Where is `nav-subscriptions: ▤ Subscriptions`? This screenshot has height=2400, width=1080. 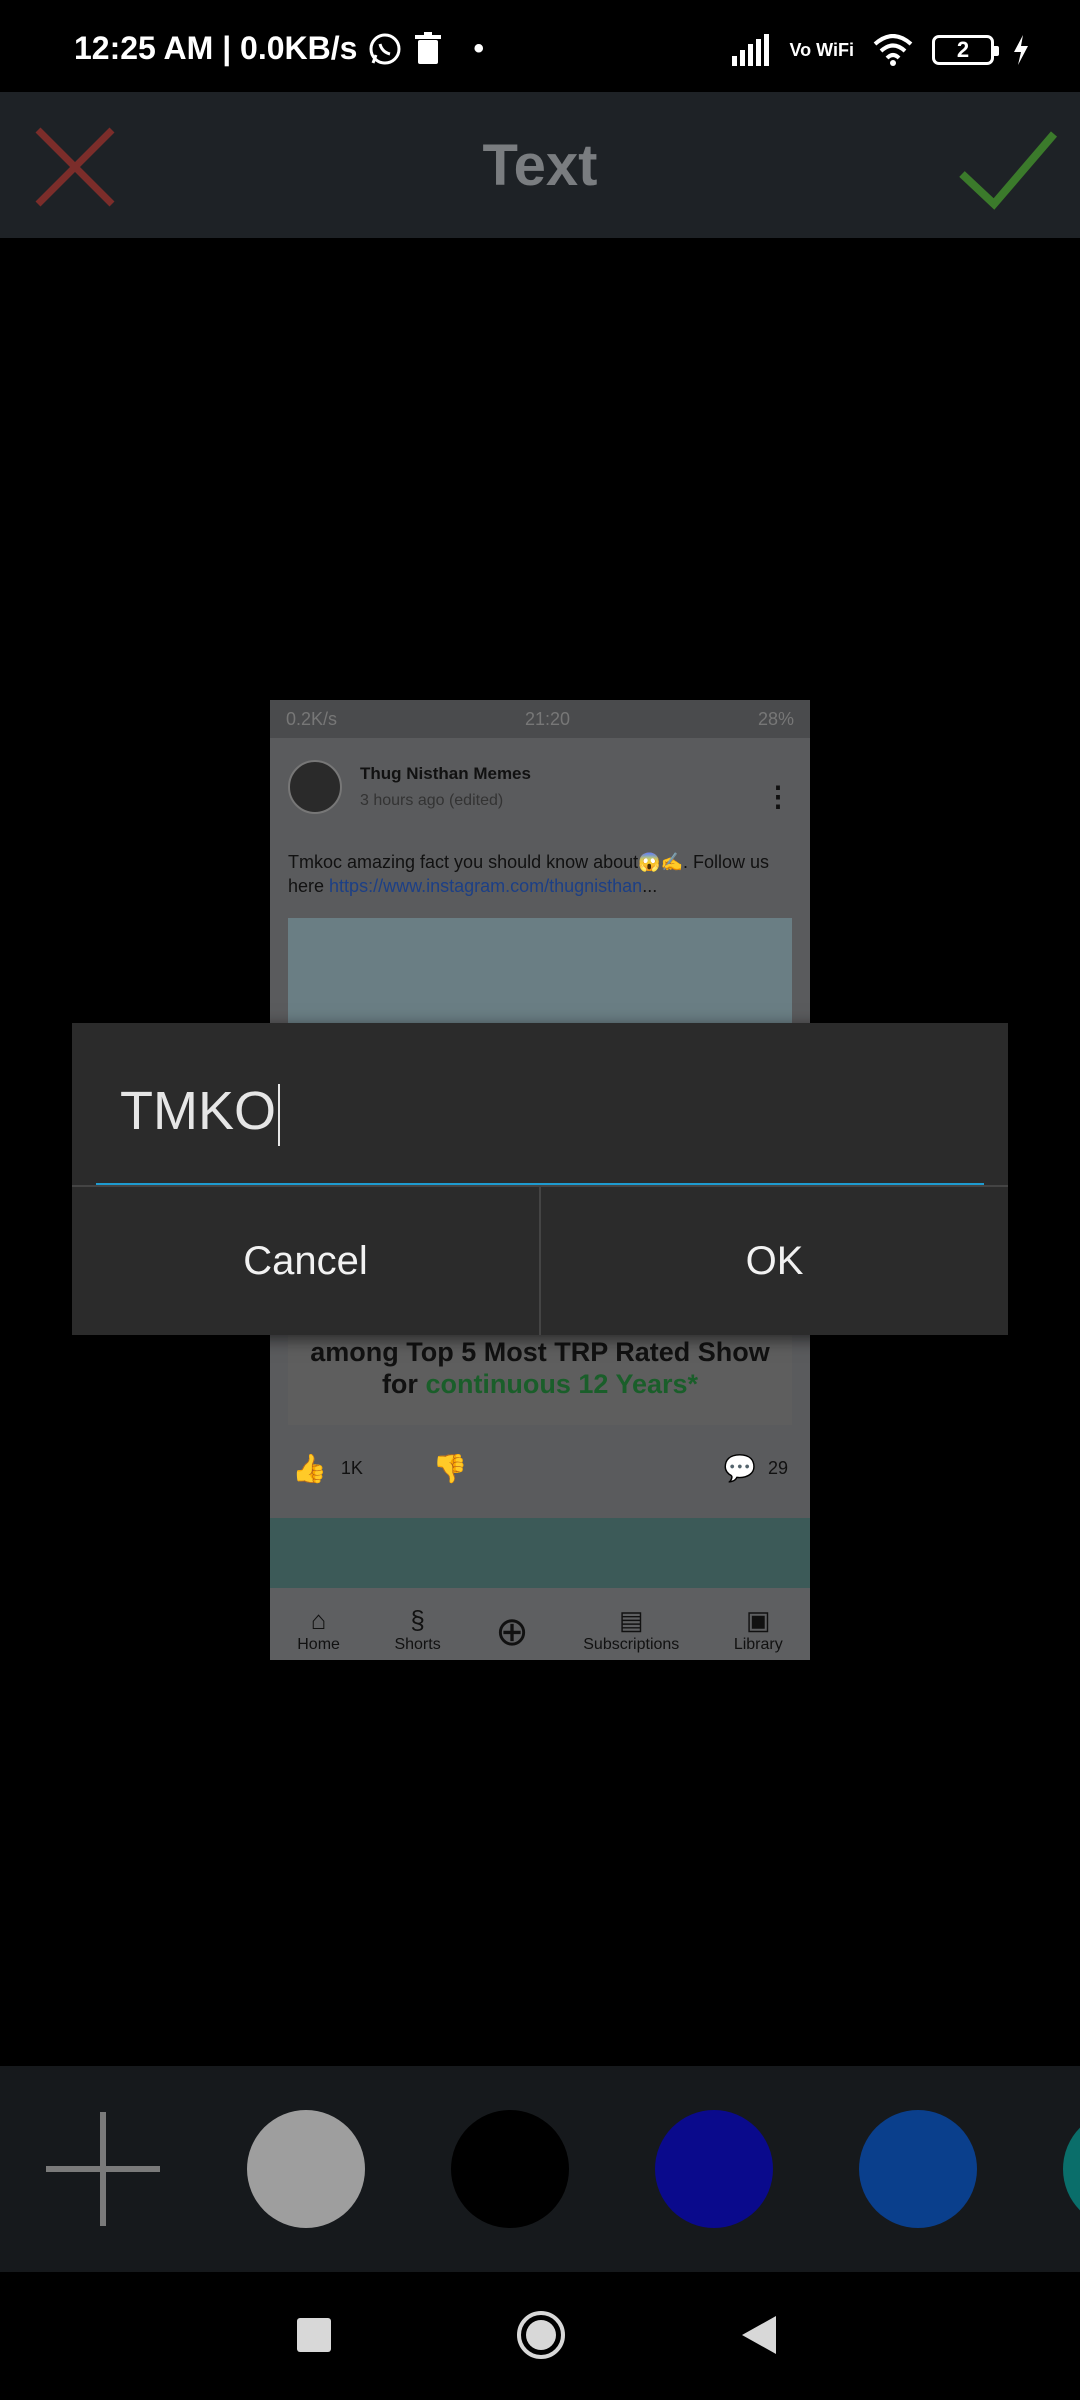 nav-subscriptions: ▤ Subscriptions is located at coordinates (631, 1629).